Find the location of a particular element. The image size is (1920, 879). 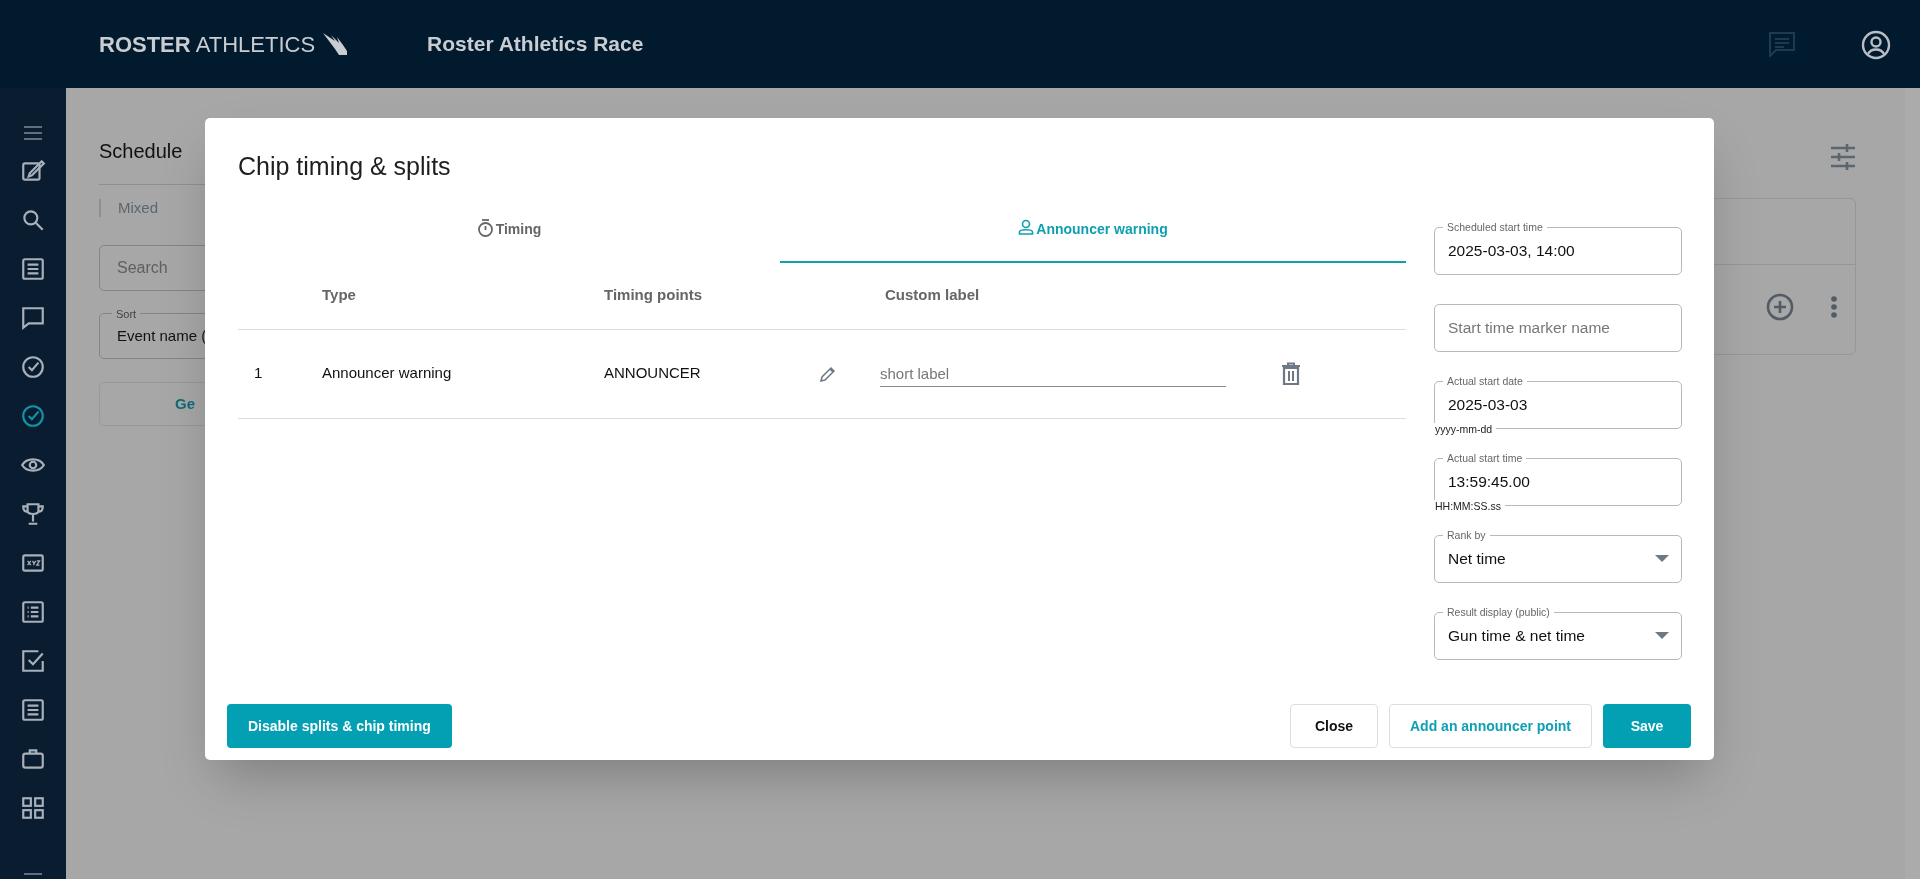

dialog-button: Save is located at coordinates (1647, 726).